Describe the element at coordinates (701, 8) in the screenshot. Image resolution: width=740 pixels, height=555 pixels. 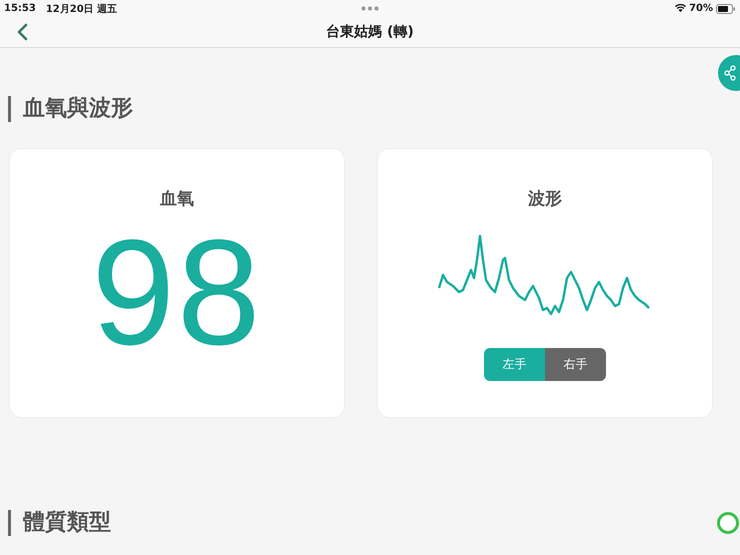
I see `battery-percent: 70%` at that location.